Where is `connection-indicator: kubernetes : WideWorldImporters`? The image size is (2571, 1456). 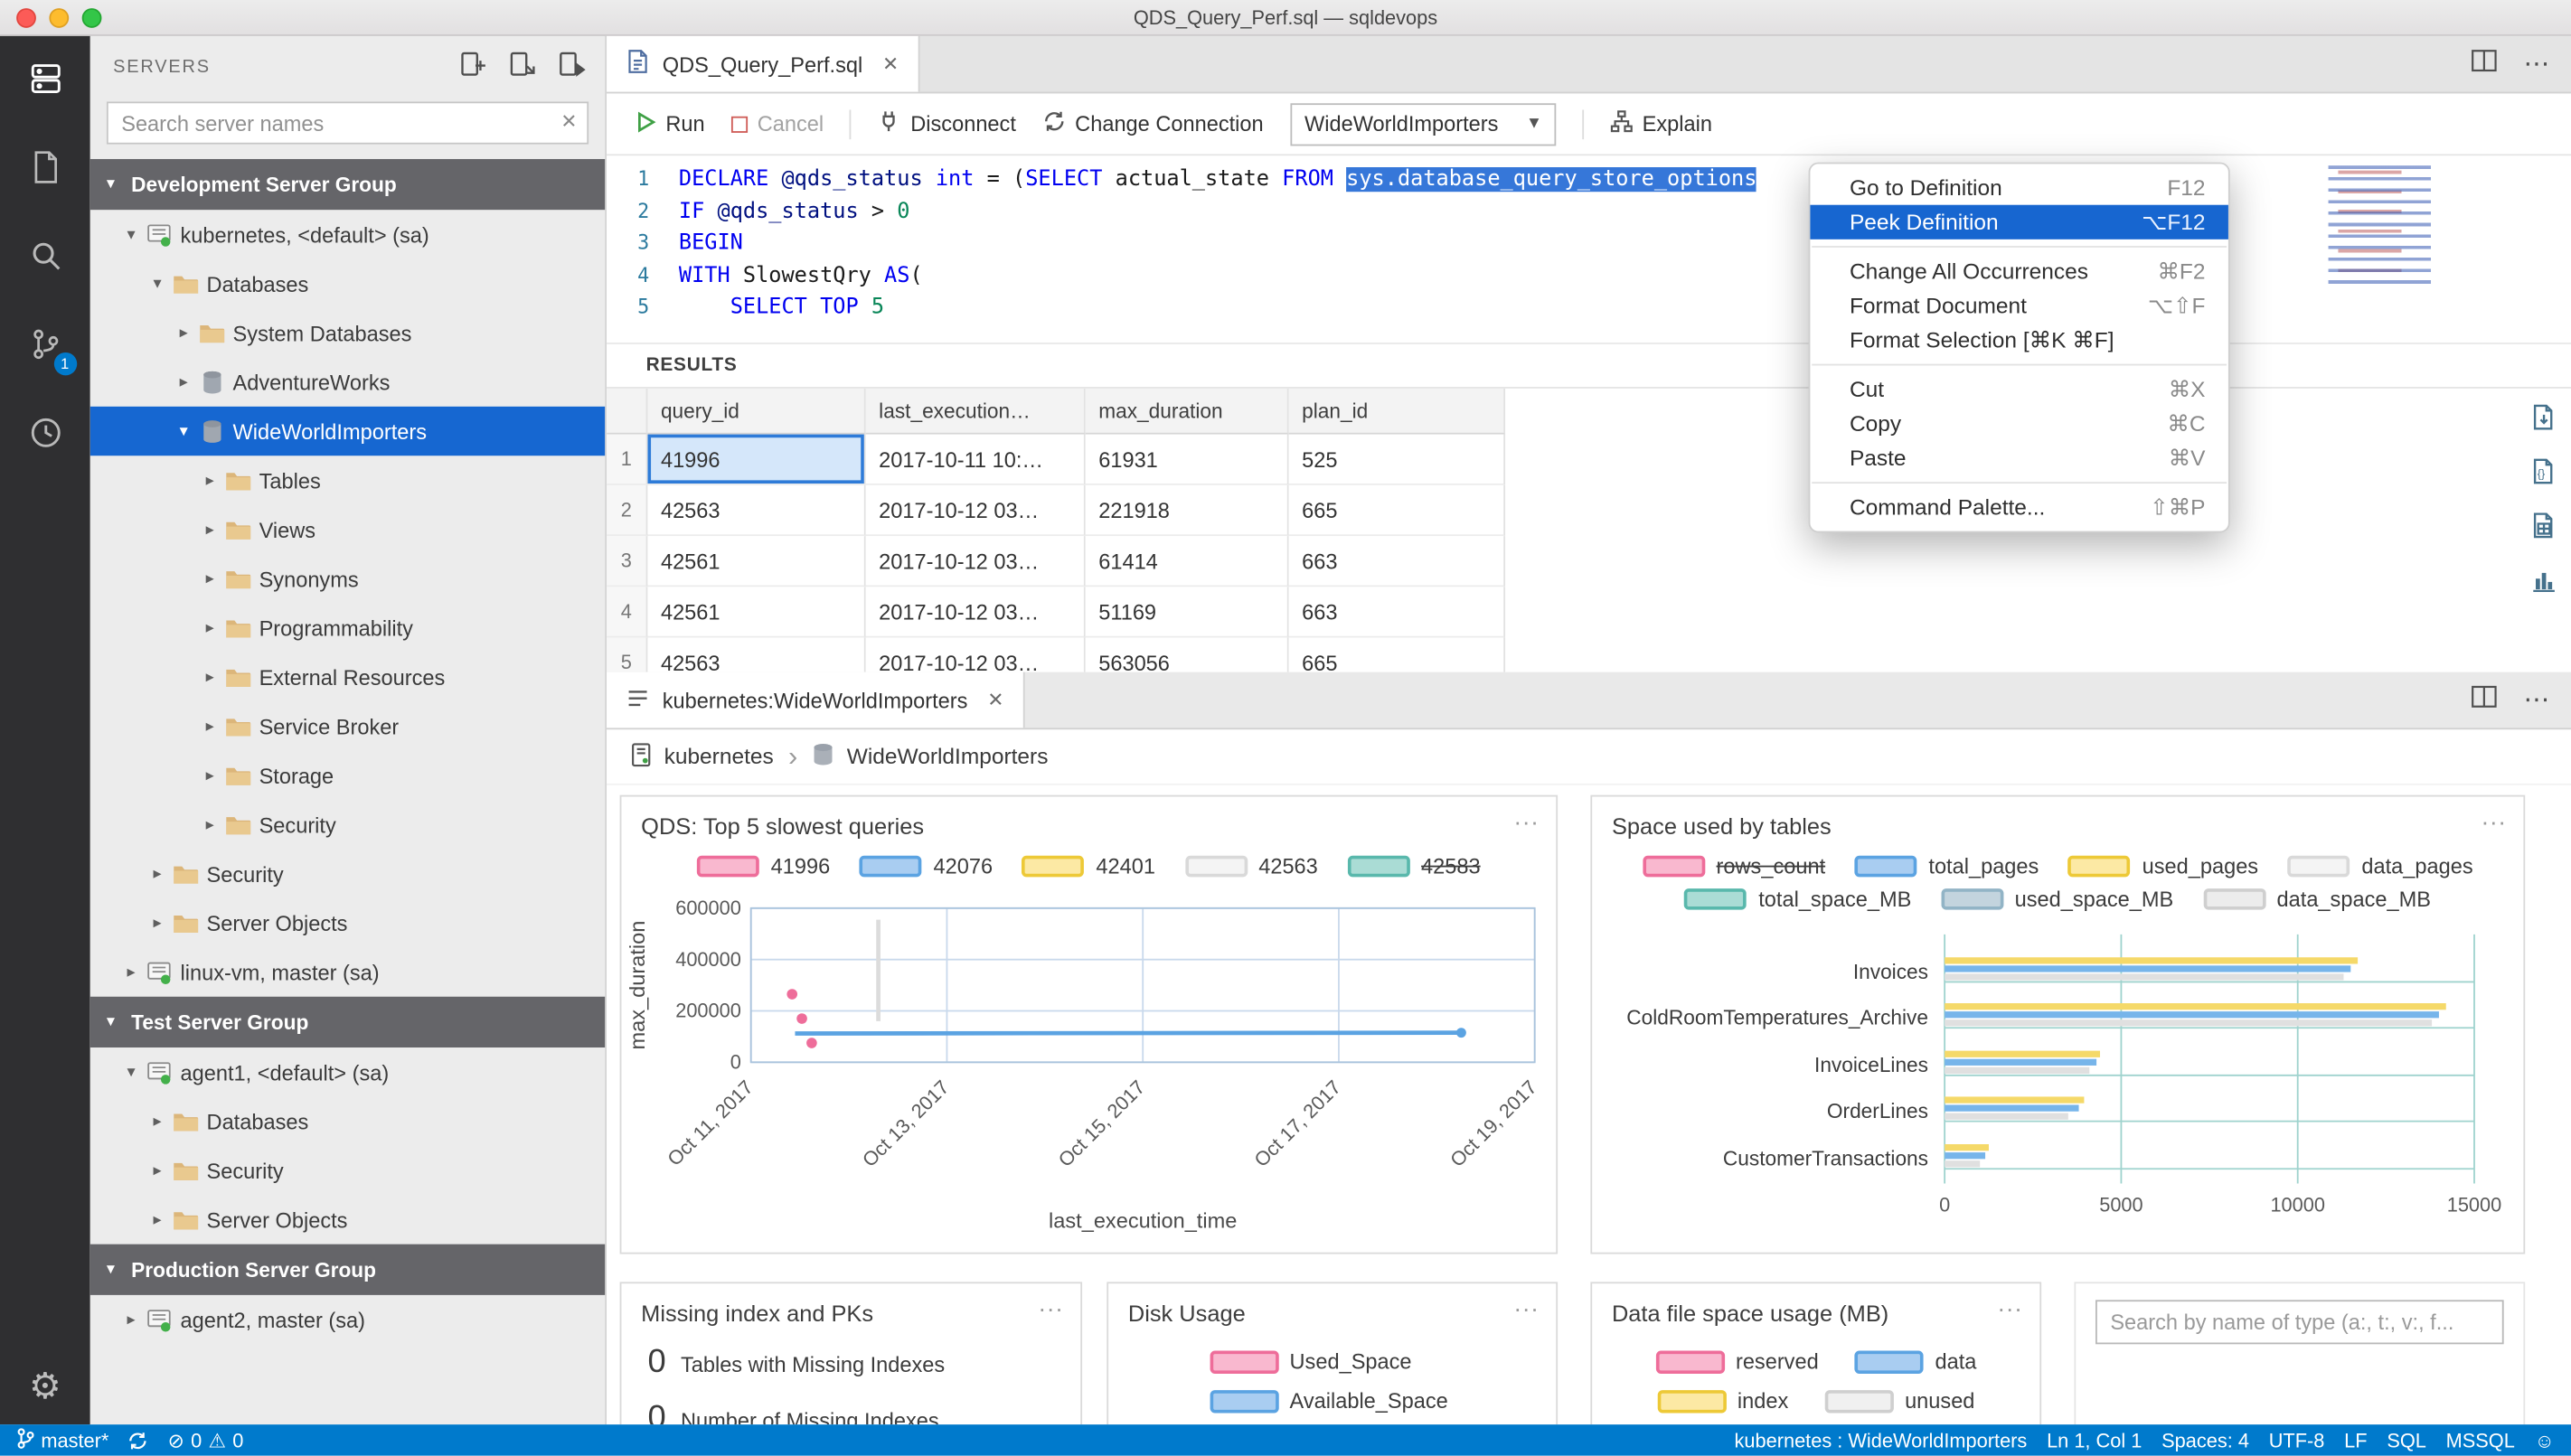 connection-indicator: kubernetes : WideWorldImporters is located at coordinates (1881, 1440).